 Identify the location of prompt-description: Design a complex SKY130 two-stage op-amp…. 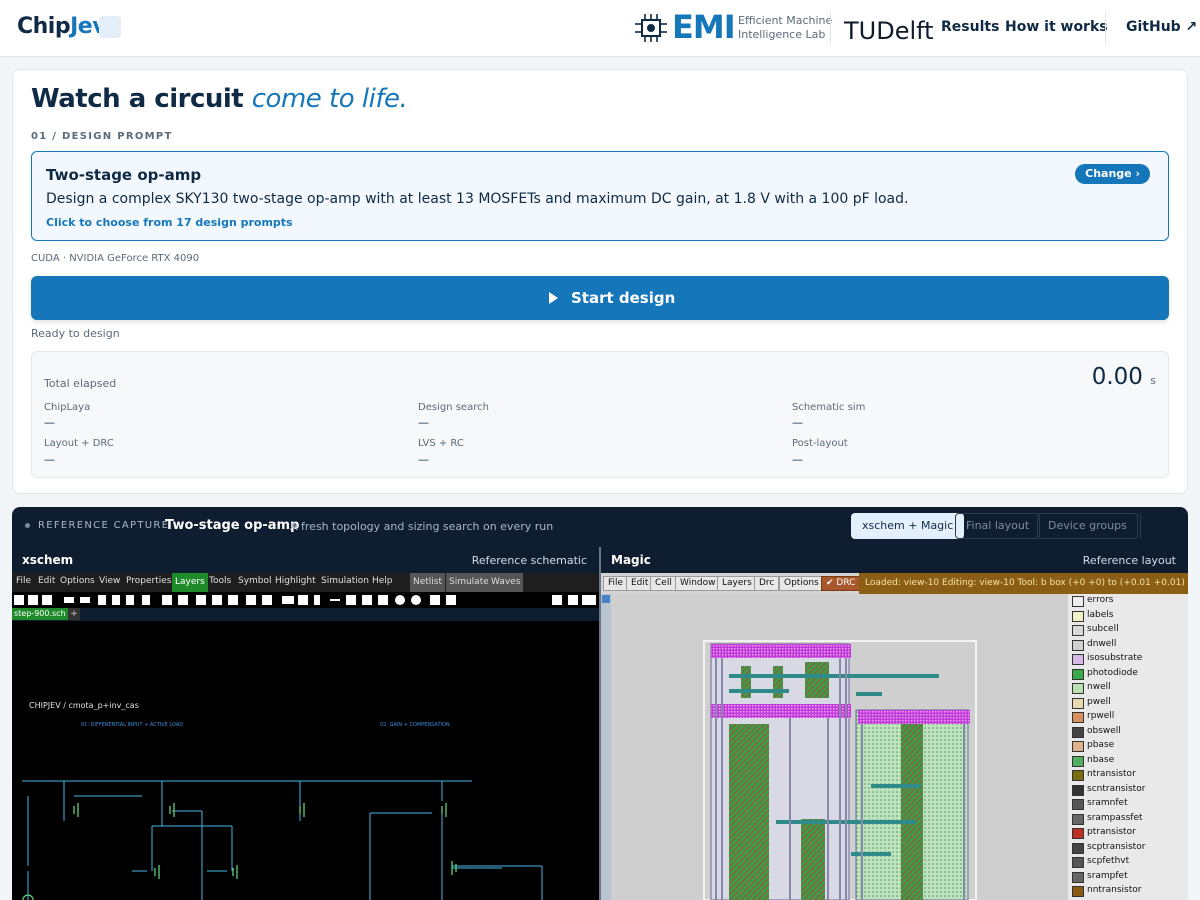
(477, 199).